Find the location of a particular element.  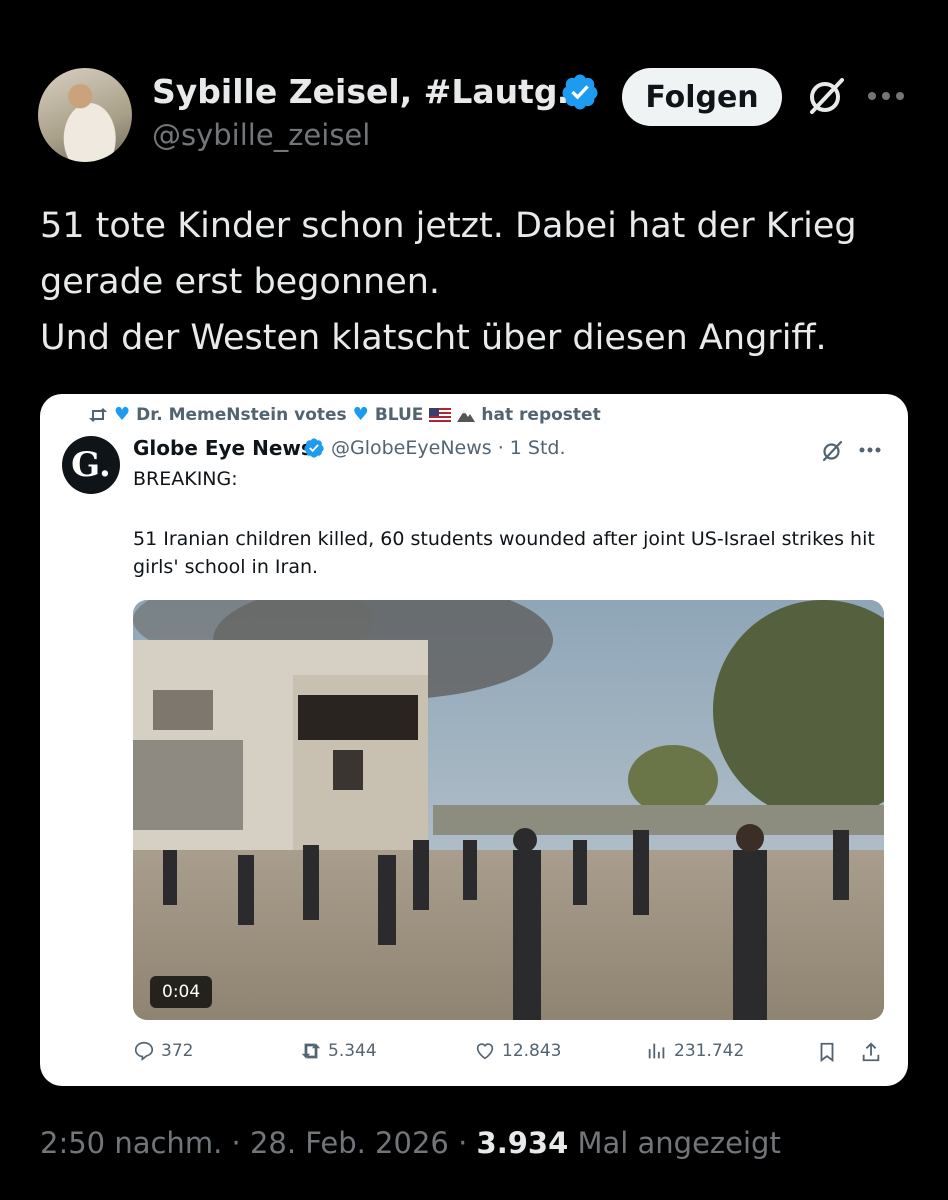

author-avatar is located at coordinates (85, 115).